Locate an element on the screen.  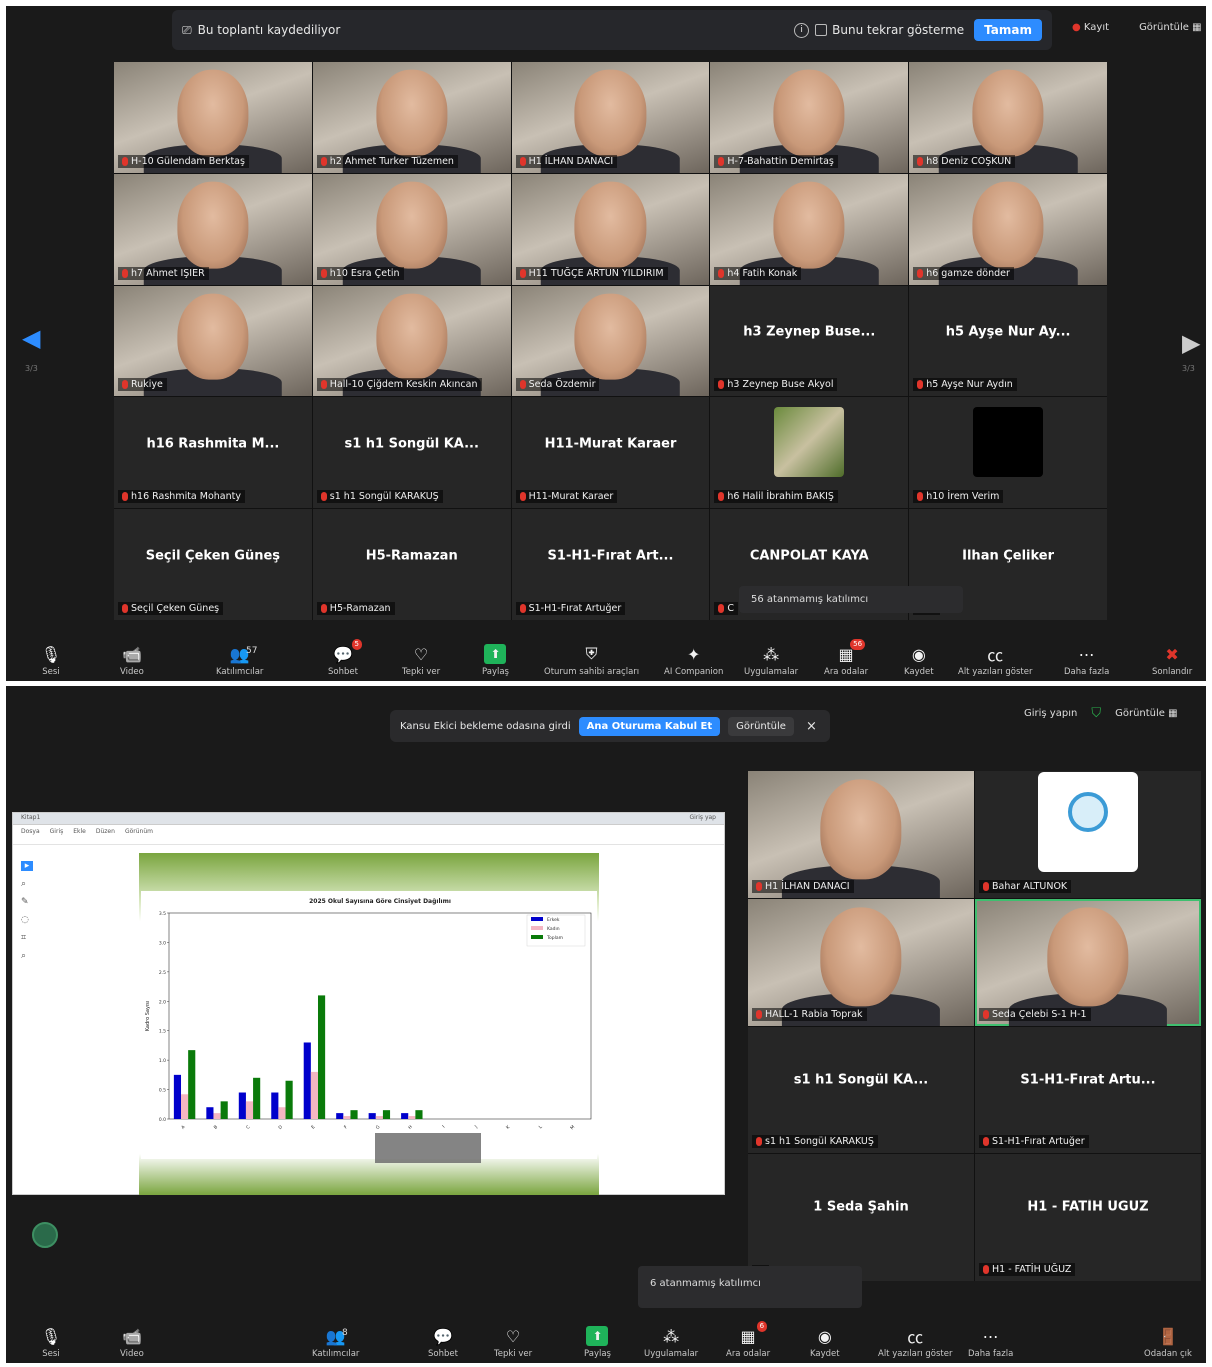
logo-emblem-icon is located at coordinates (1088, 811).